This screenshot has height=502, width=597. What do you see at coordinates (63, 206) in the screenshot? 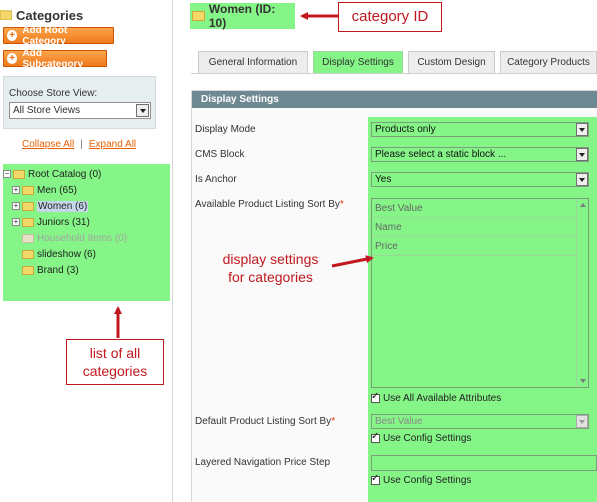
I see `tree-item-label: Women (6)` at bounding box center [63, 206].